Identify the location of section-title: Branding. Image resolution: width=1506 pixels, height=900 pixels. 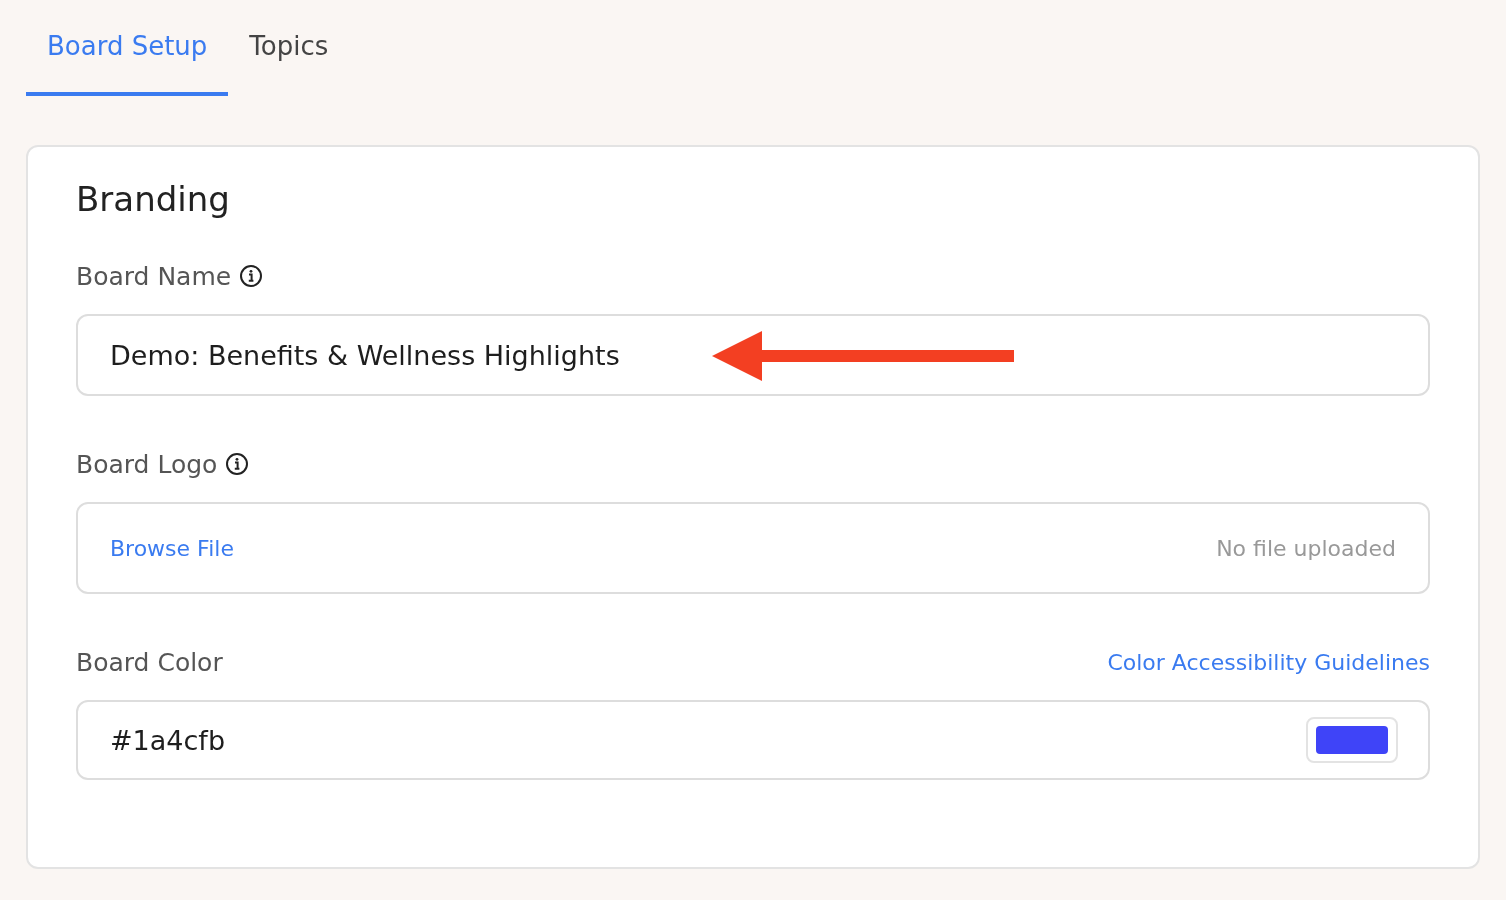
(153, 199).